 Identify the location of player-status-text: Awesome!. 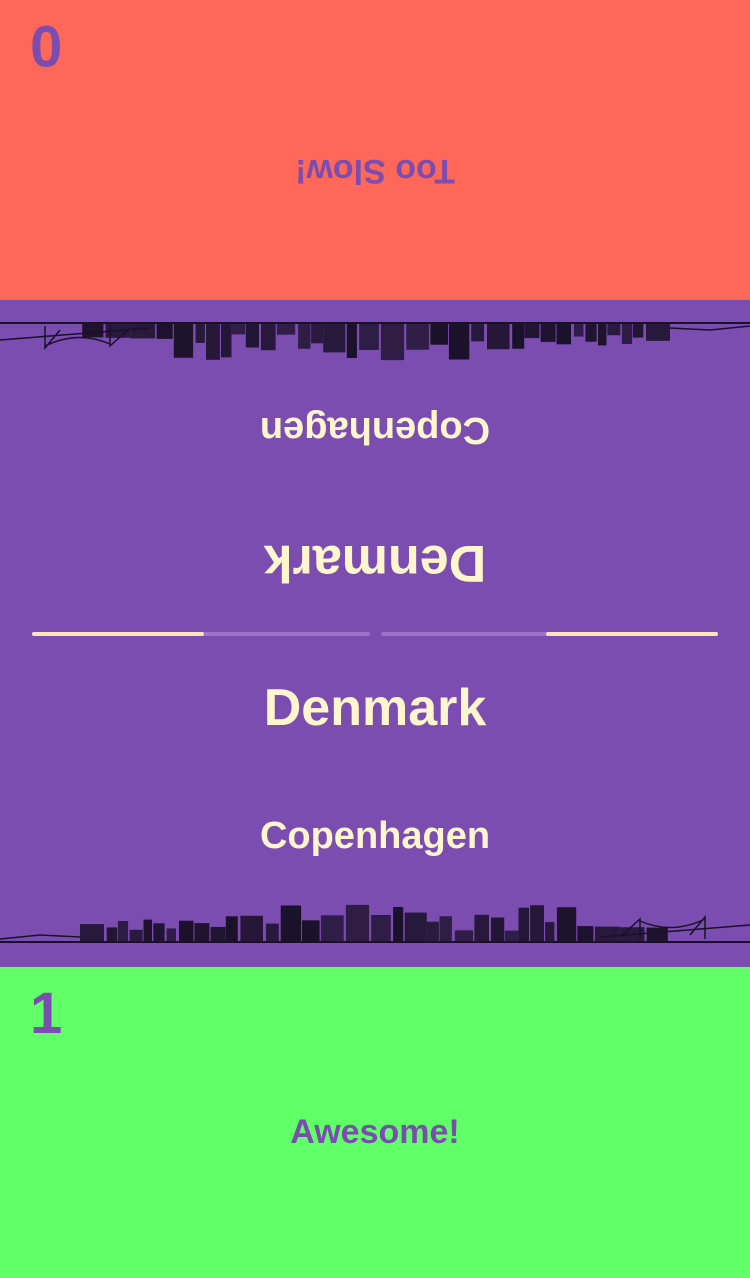
(375, 1132).